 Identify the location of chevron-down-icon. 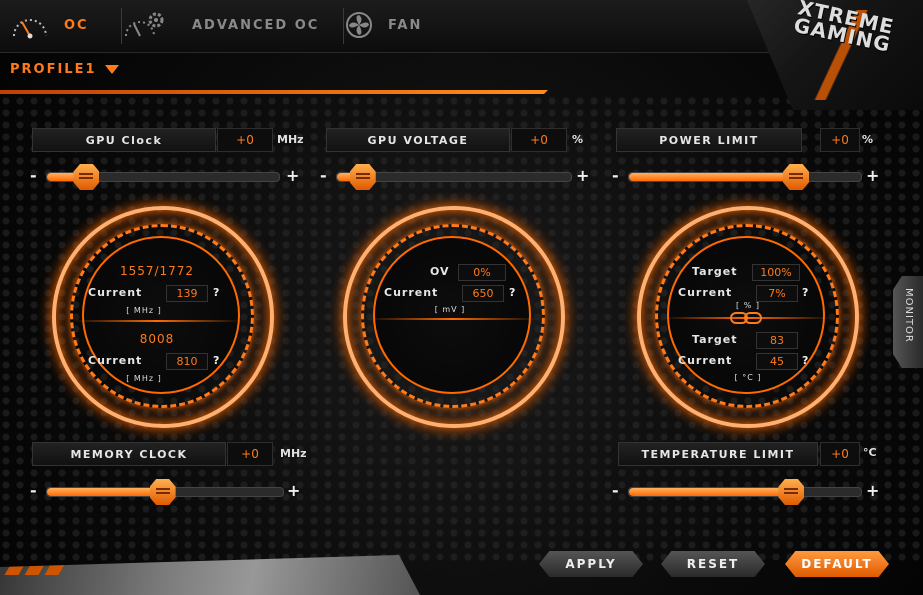
(111, 69).